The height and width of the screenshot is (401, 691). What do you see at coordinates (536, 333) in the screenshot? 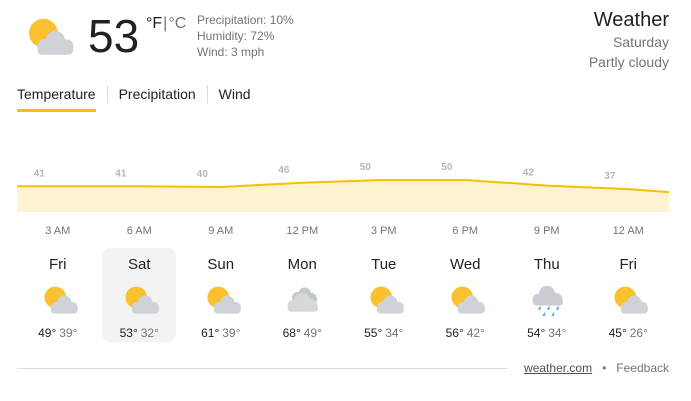
I see `high-temp: 54°` at bounding box center [536, 333].